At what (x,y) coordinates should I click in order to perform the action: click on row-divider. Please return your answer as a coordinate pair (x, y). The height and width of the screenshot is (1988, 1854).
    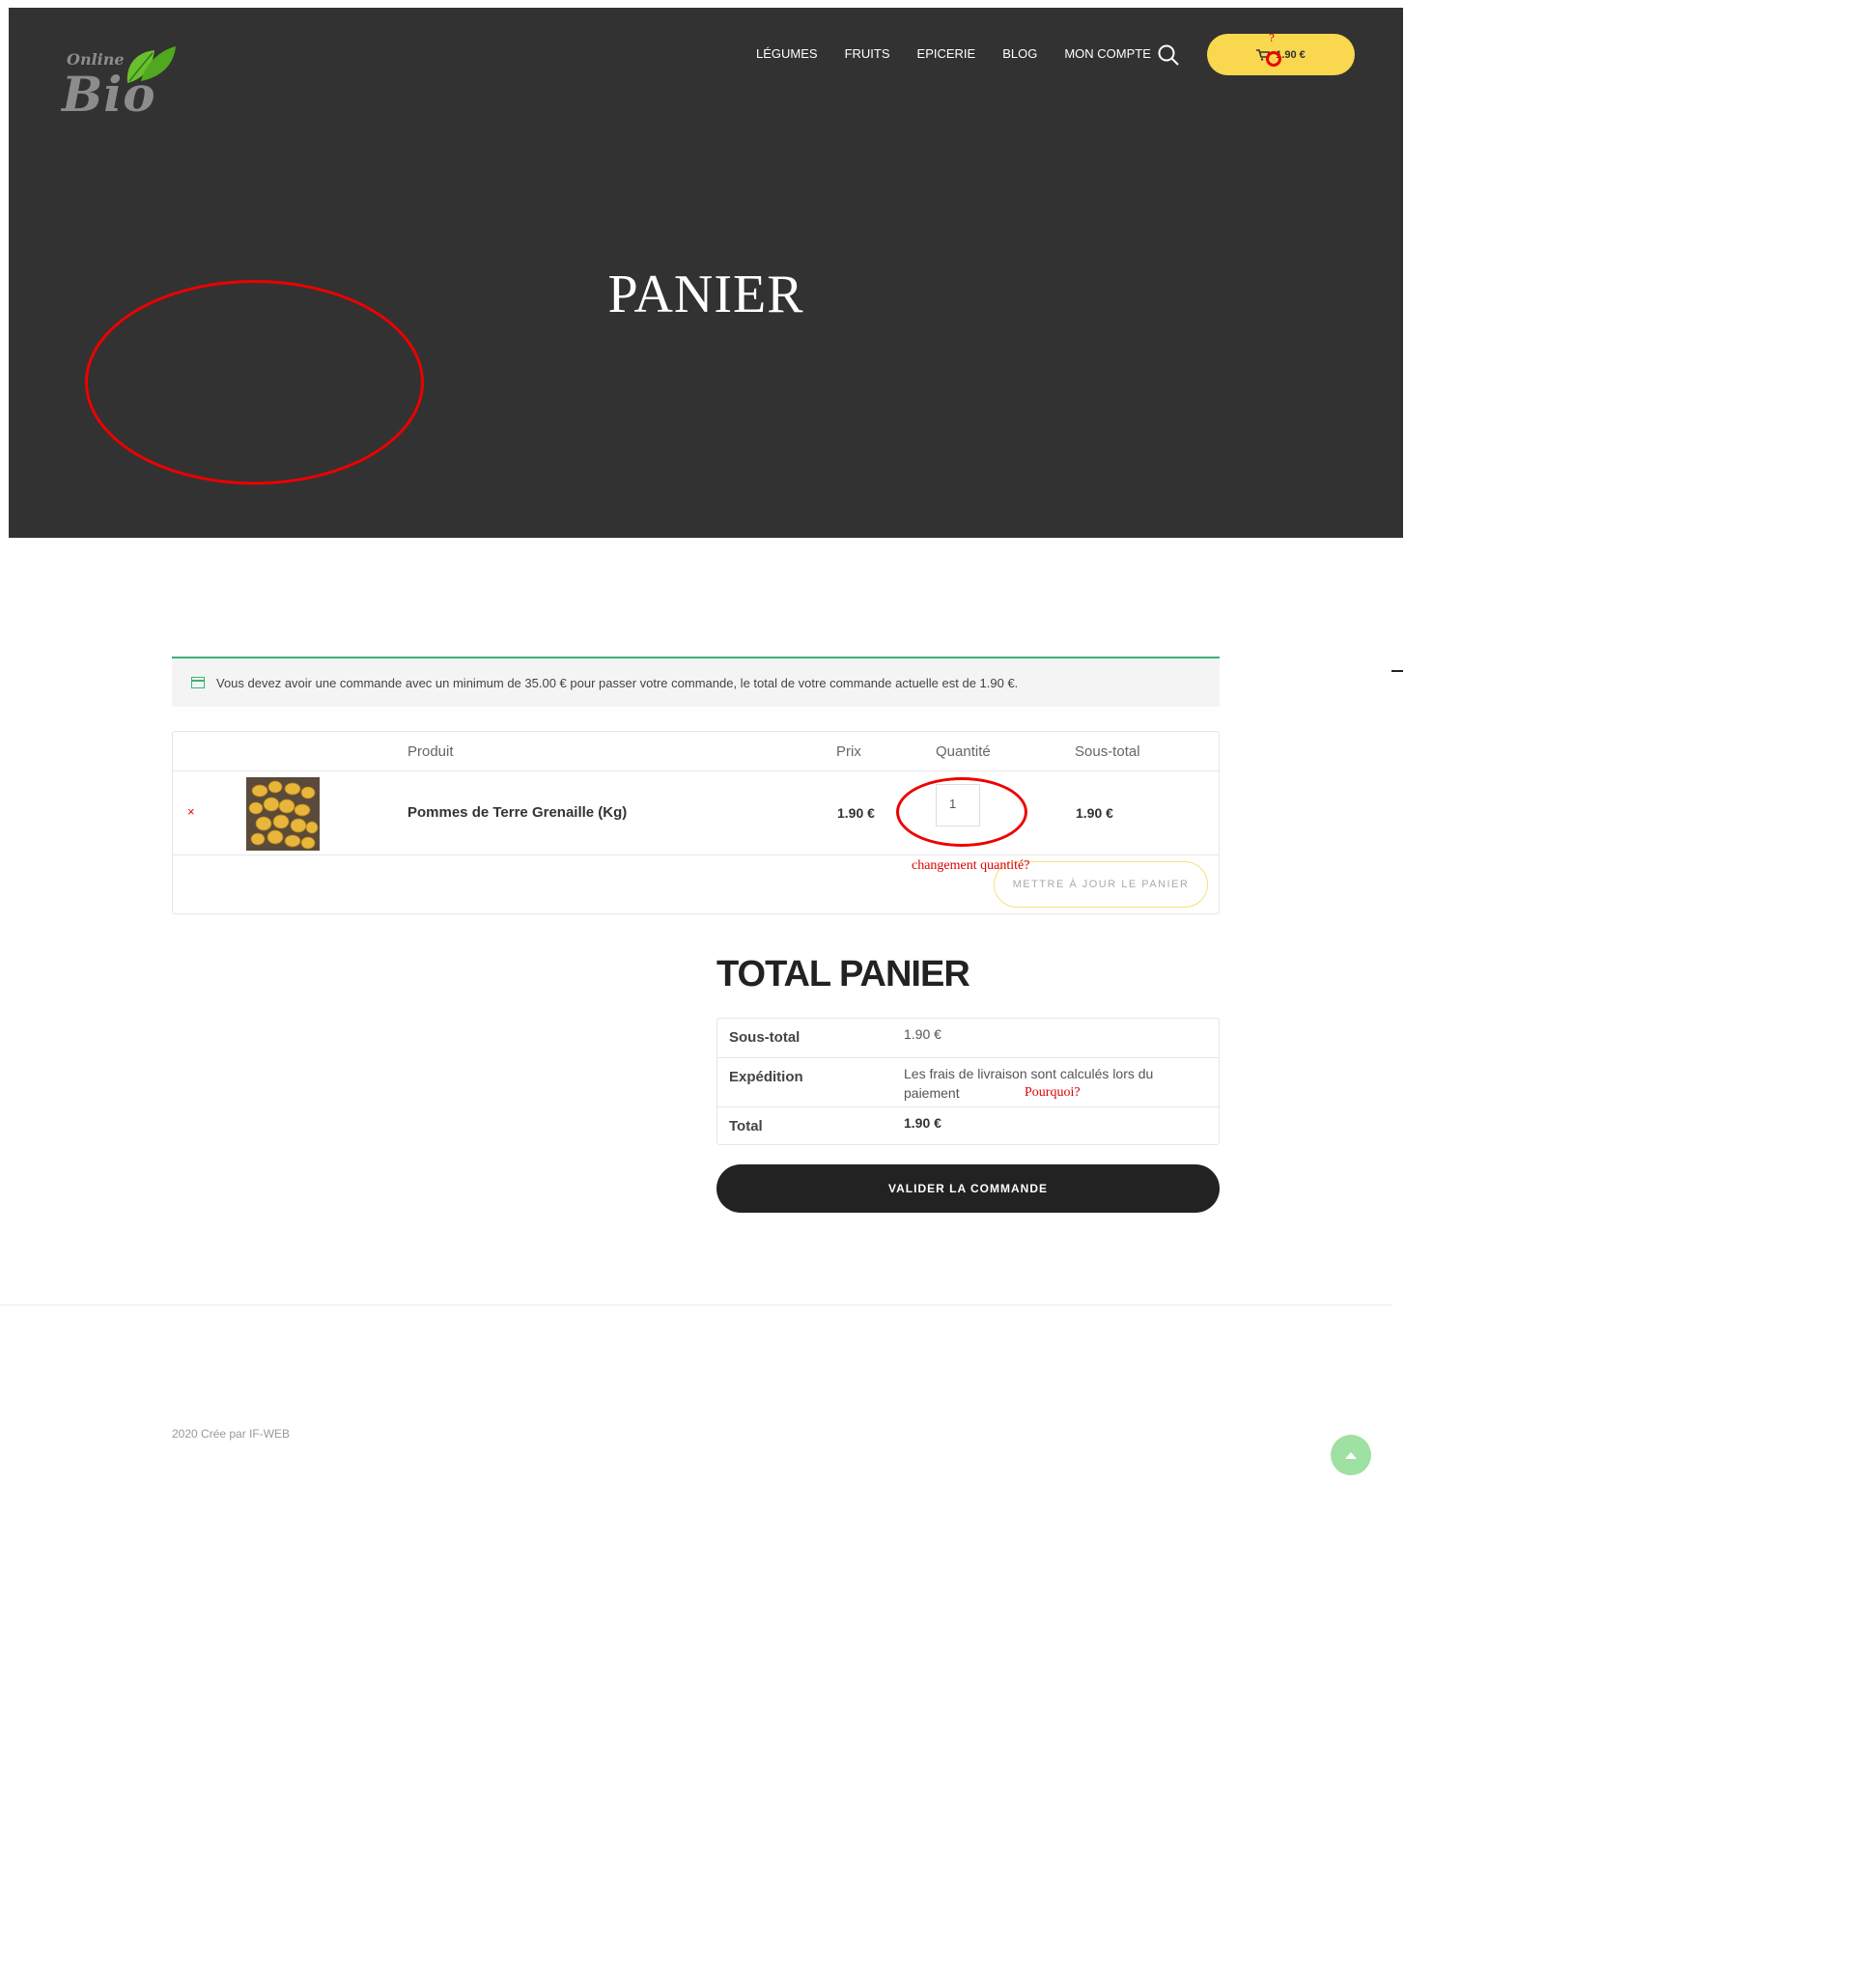
    Looking at the image, I should click on (696, 855).